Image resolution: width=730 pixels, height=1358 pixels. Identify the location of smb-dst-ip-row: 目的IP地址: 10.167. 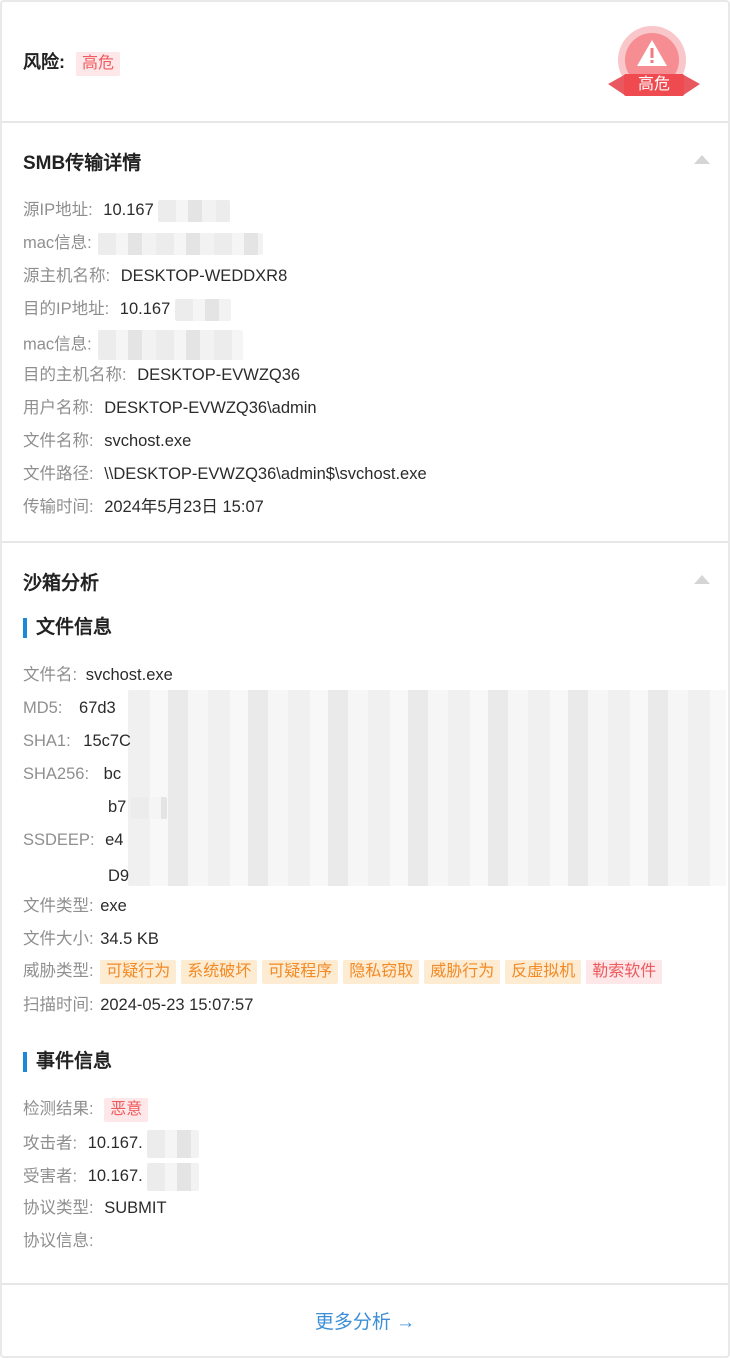
(127, 309).